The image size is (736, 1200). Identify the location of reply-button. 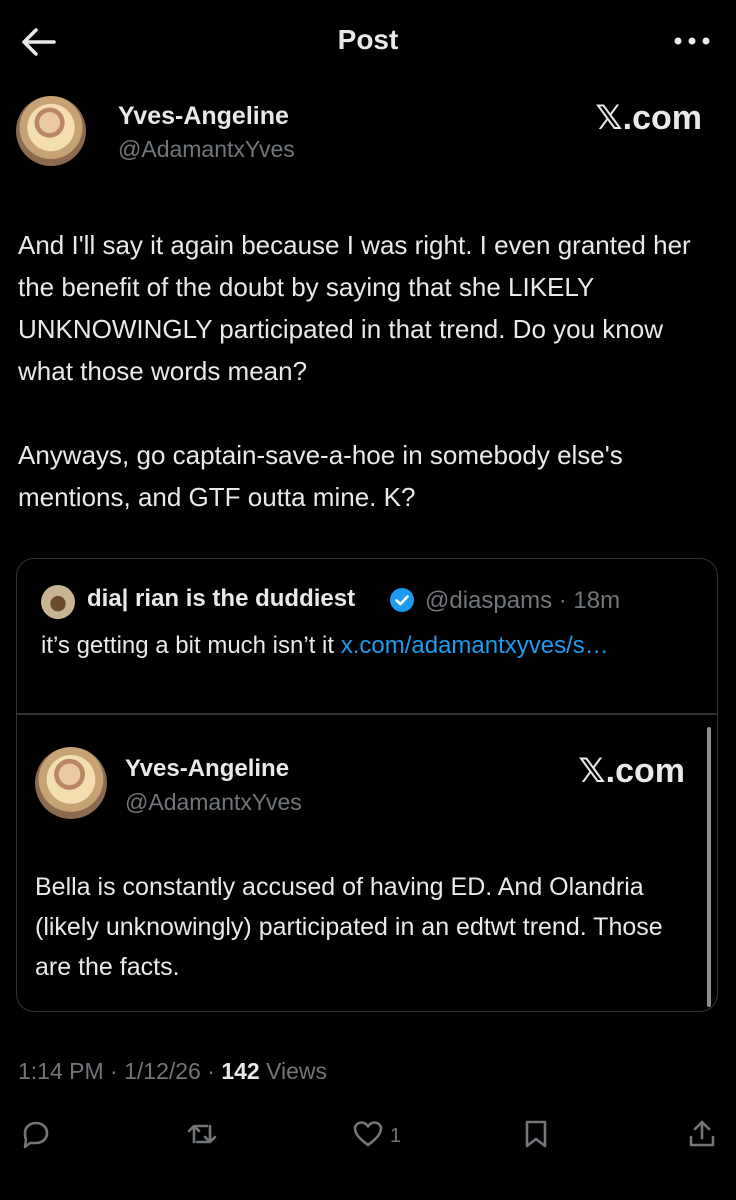
(36, 1136).